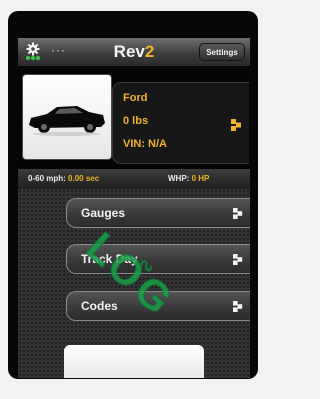 The width and height of the screenshot is (320, 399). Describe the element at coordinates (158, 306) in the screenshot. I see `codes-button: Codes` at that location.